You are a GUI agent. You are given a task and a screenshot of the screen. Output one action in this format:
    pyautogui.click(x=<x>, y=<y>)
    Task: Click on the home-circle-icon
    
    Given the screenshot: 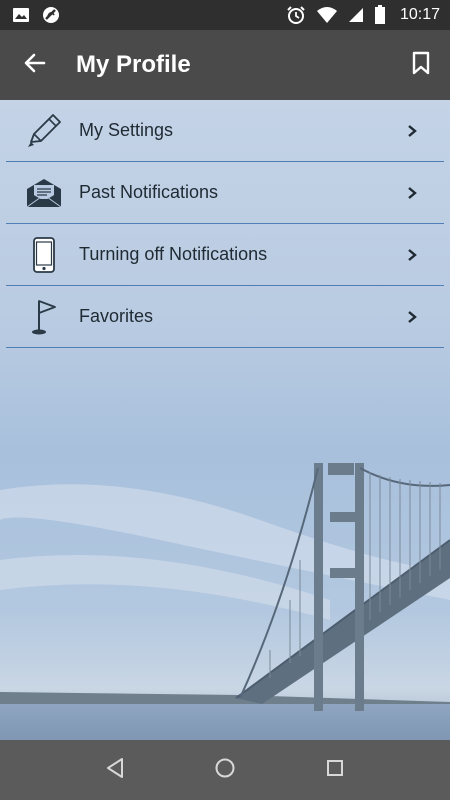 What is the action you would take?
    pyautogui.click(x=225, y=770)
    